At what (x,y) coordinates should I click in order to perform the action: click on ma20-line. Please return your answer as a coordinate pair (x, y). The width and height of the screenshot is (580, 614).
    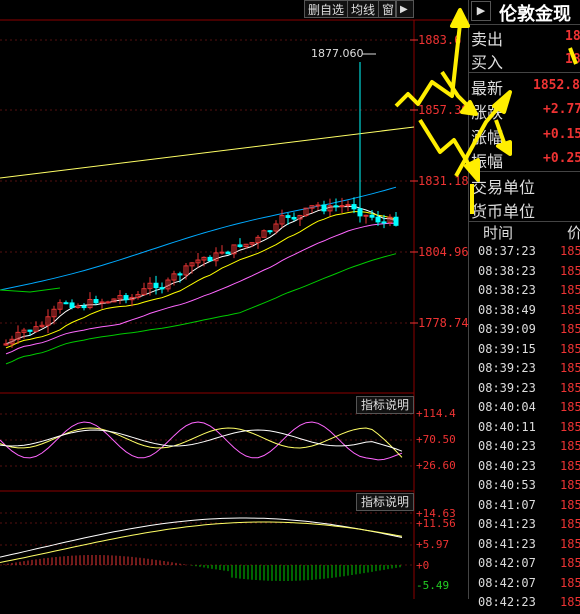
    Looking at the image, I should click on (201, 288).